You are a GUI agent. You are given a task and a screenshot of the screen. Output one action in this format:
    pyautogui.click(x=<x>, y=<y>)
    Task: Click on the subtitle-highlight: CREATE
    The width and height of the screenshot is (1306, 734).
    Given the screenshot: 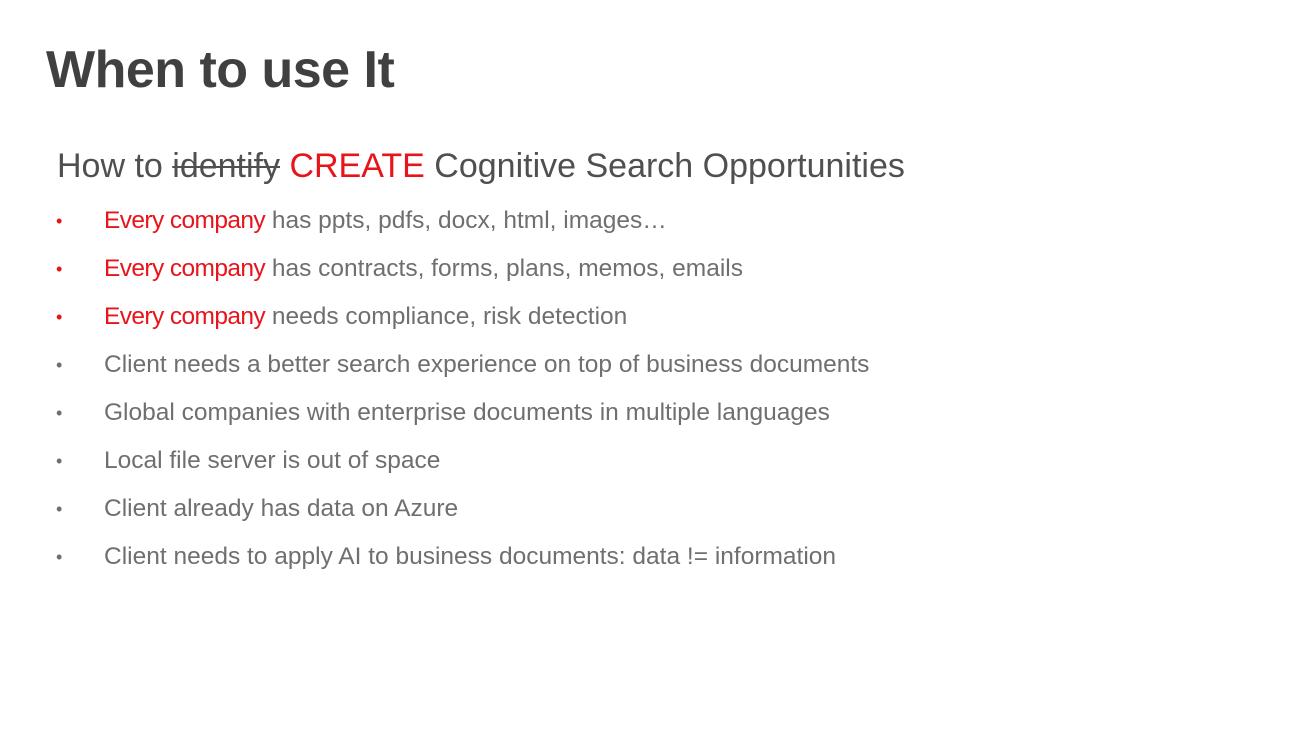 What is the action you would take?
    pyautogui.click(x=357, y=166)
    